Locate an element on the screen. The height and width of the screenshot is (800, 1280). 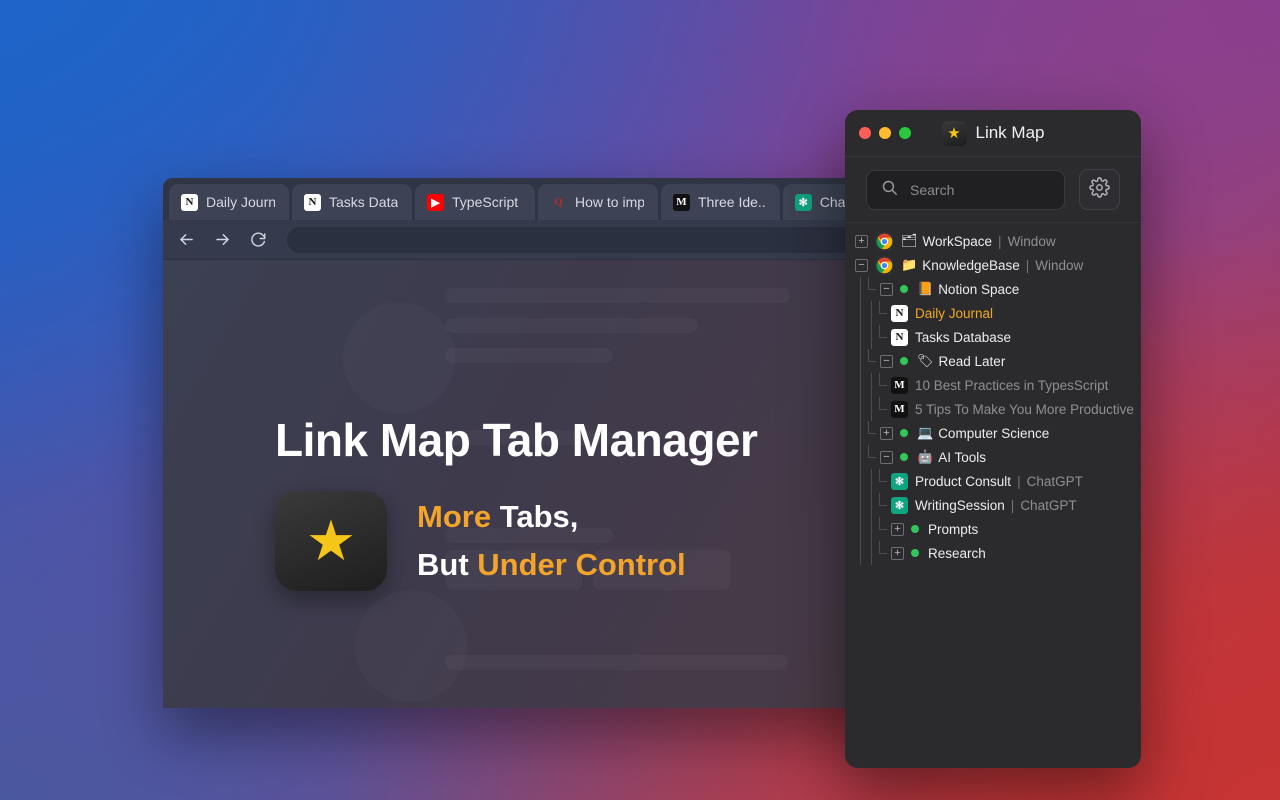
tagline-accent-1: More is located at coordinates (454, 516).